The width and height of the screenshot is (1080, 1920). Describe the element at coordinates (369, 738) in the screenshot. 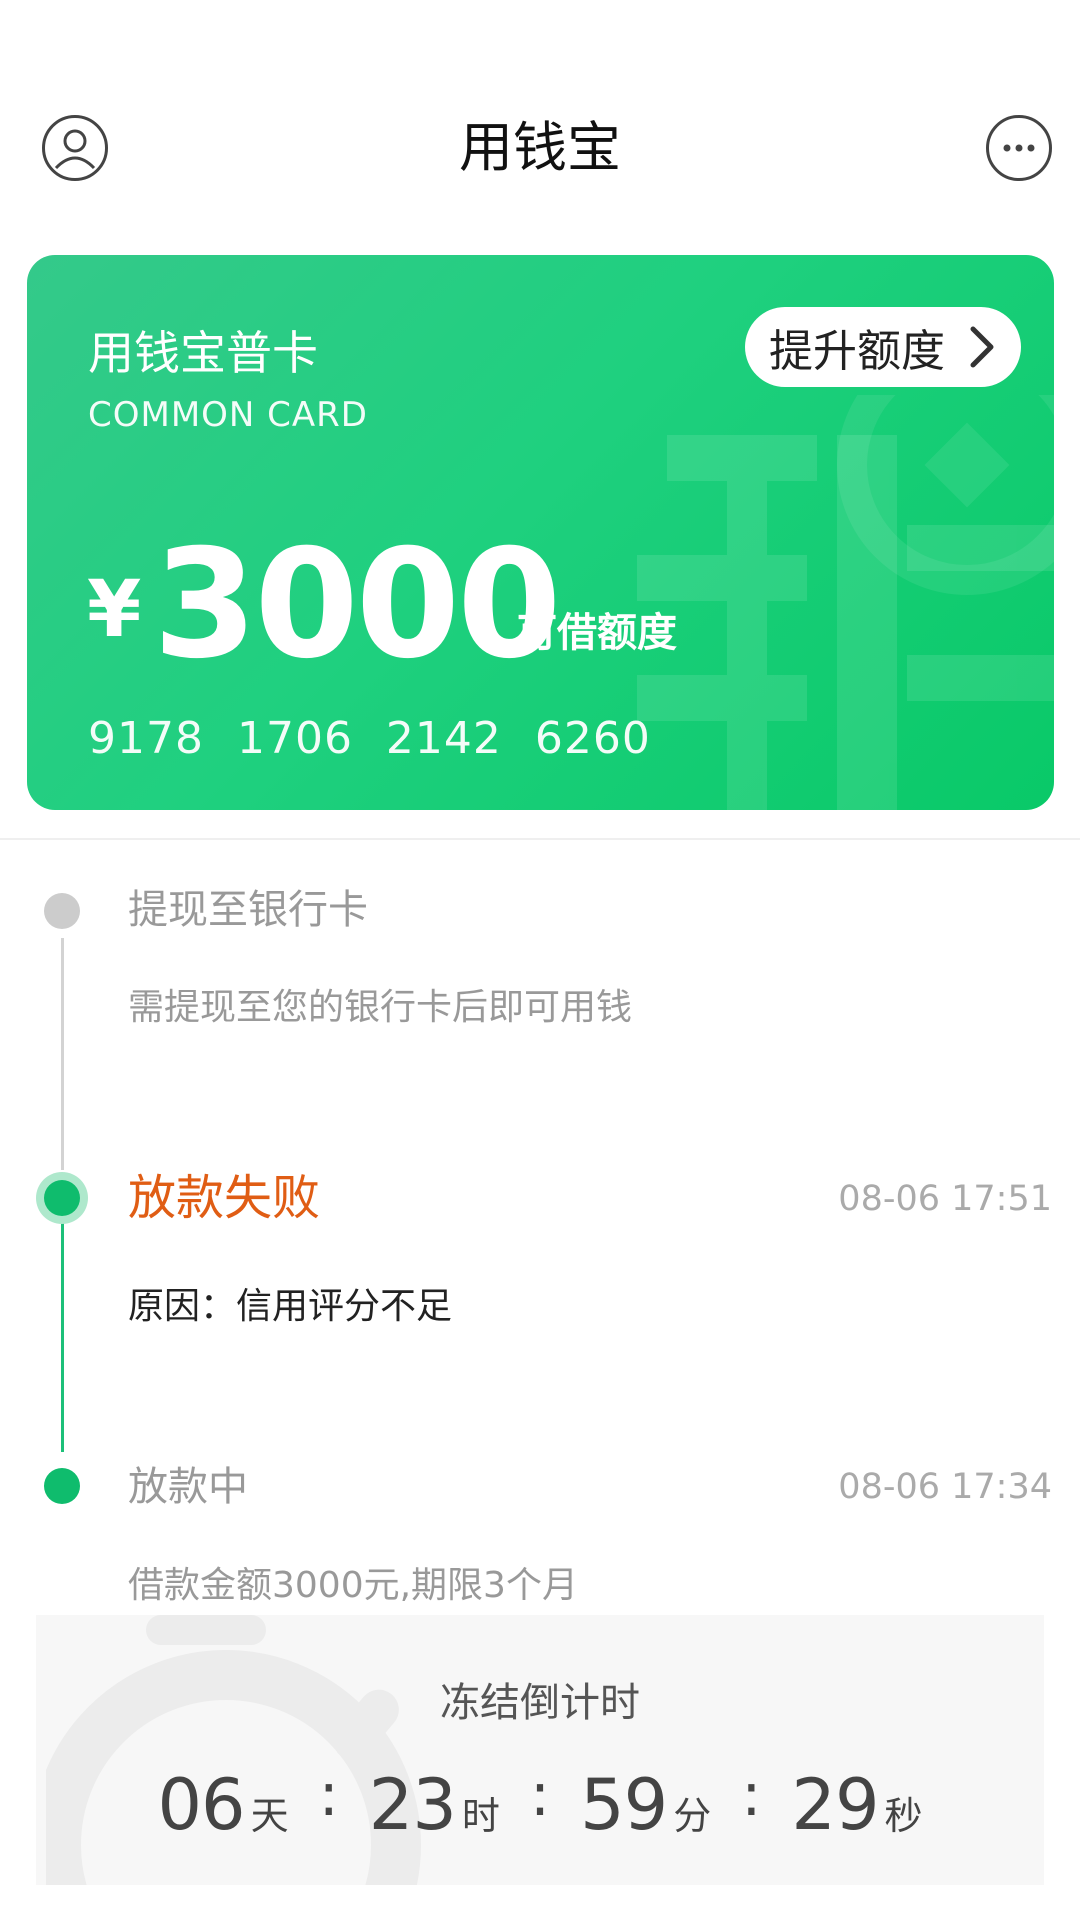

I see `card-number: 9178 1706 2142 6260` at that location.